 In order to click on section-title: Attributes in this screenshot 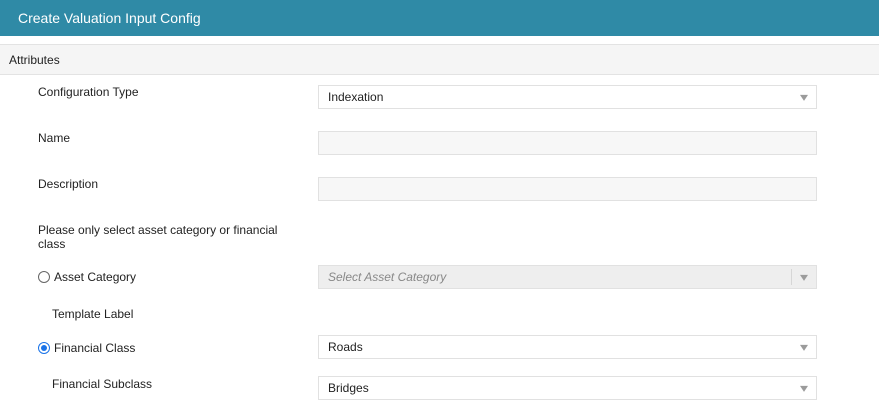, I will do `click(34, 59)`.